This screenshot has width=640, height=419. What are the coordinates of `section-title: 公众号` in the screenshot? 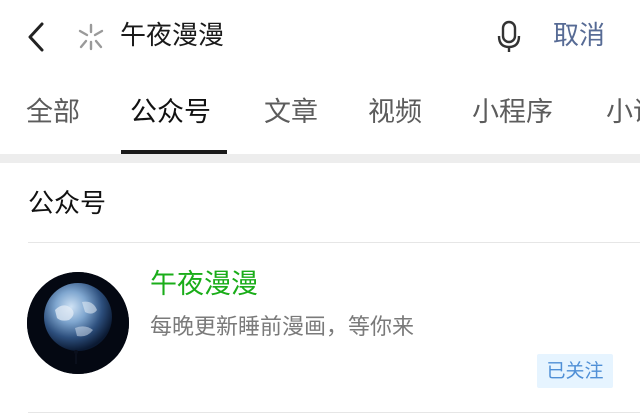 It's located at (67, 204).